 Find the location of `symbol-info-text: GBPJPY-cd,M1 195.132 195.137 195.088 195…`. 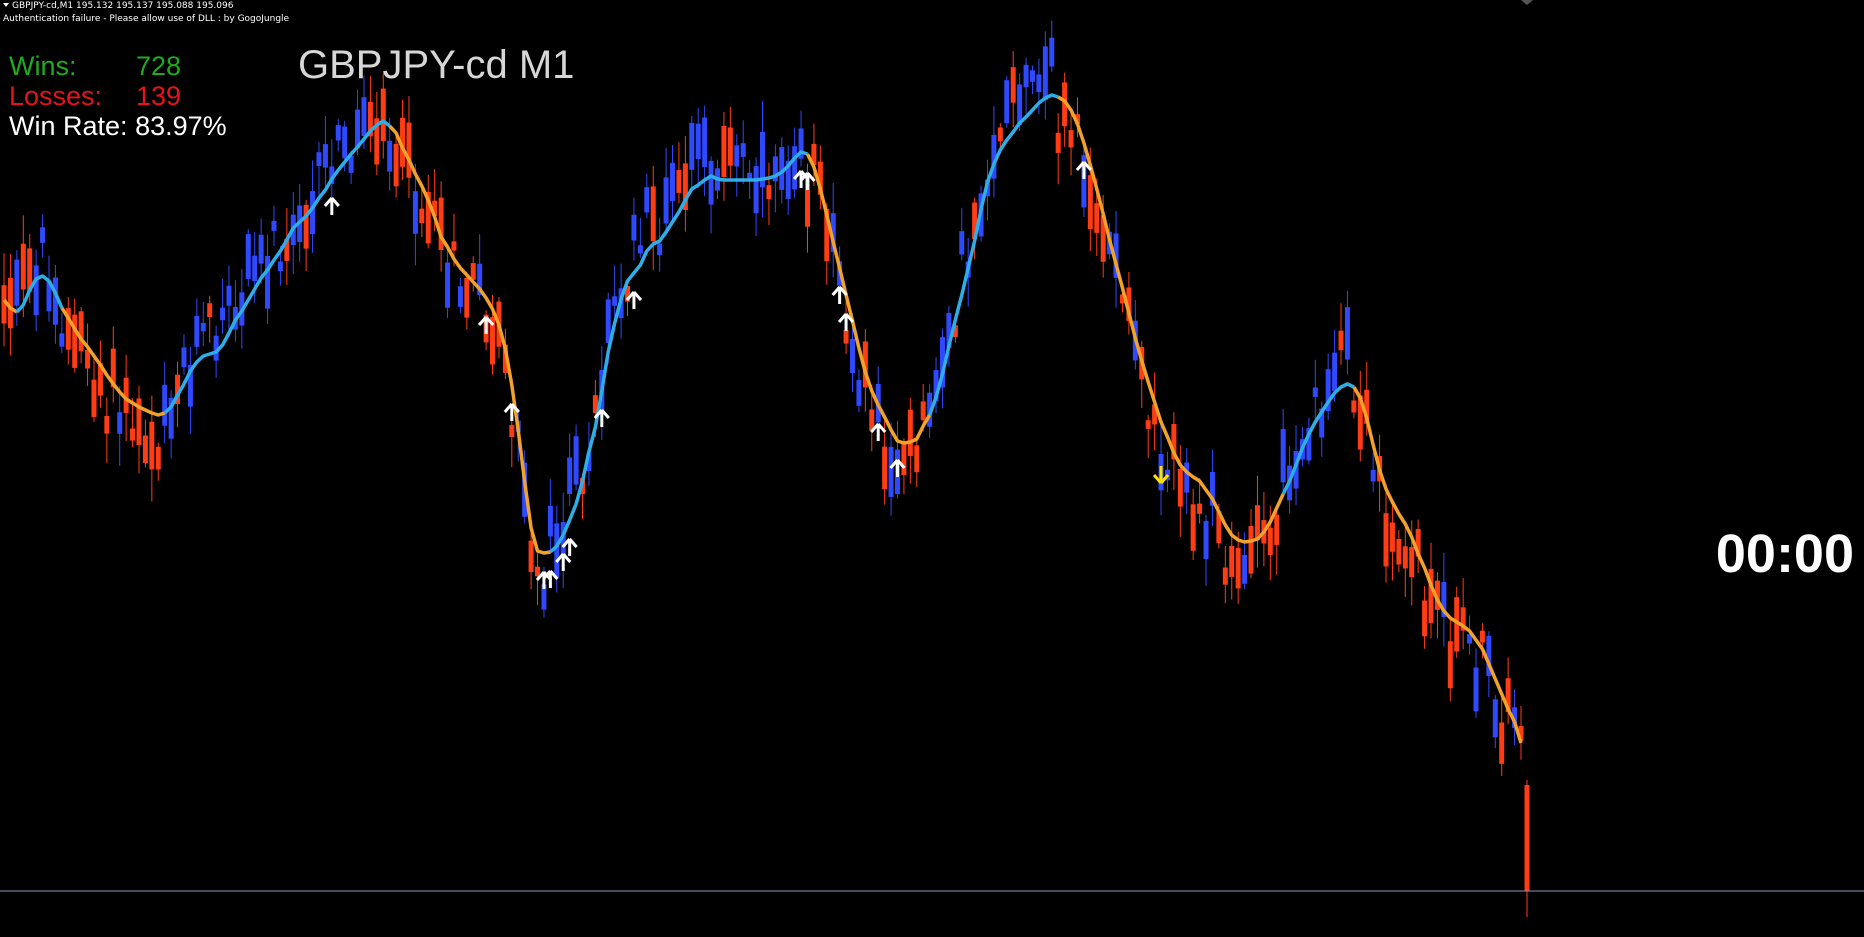

symbol-info-text: GBPJPY-cd,M1 195.132 195.137 195.088 195… is located at coordinates (123, 6).